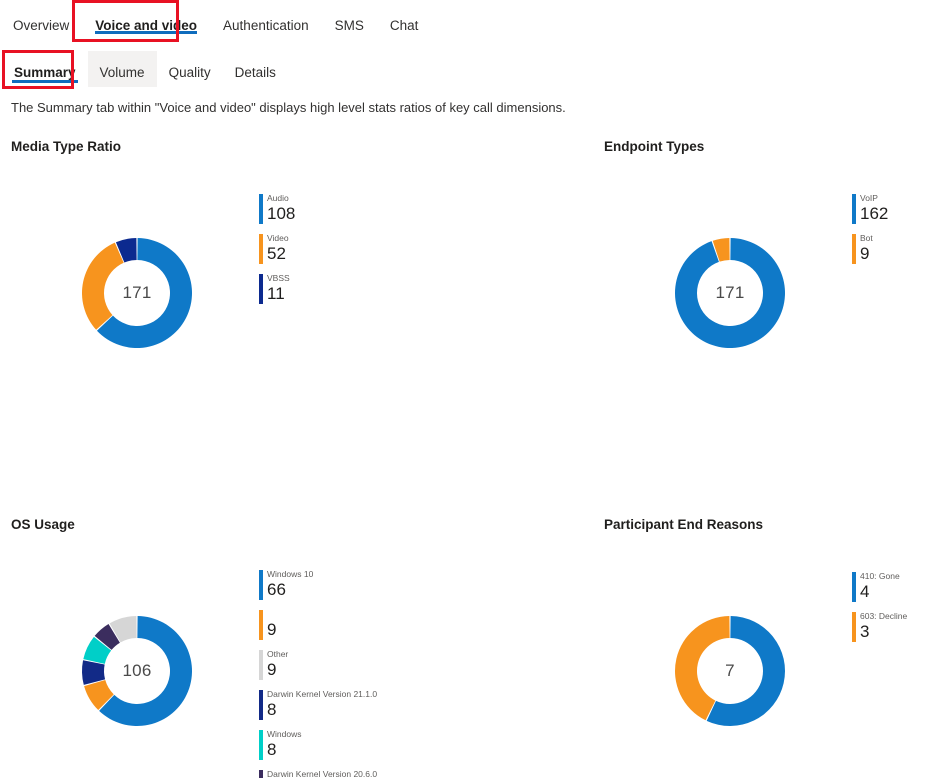  Describe the element at coordinates (278, 198) in the screenshot. I see `legend-label: Audio` at that location.